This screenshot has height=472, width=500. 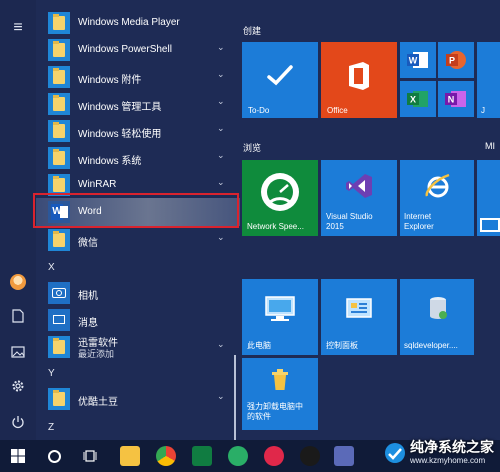 What do you see at coordinates (344, 456) in the screenshot?
I see `app-blue-icon` at bounding box center [344, 456].